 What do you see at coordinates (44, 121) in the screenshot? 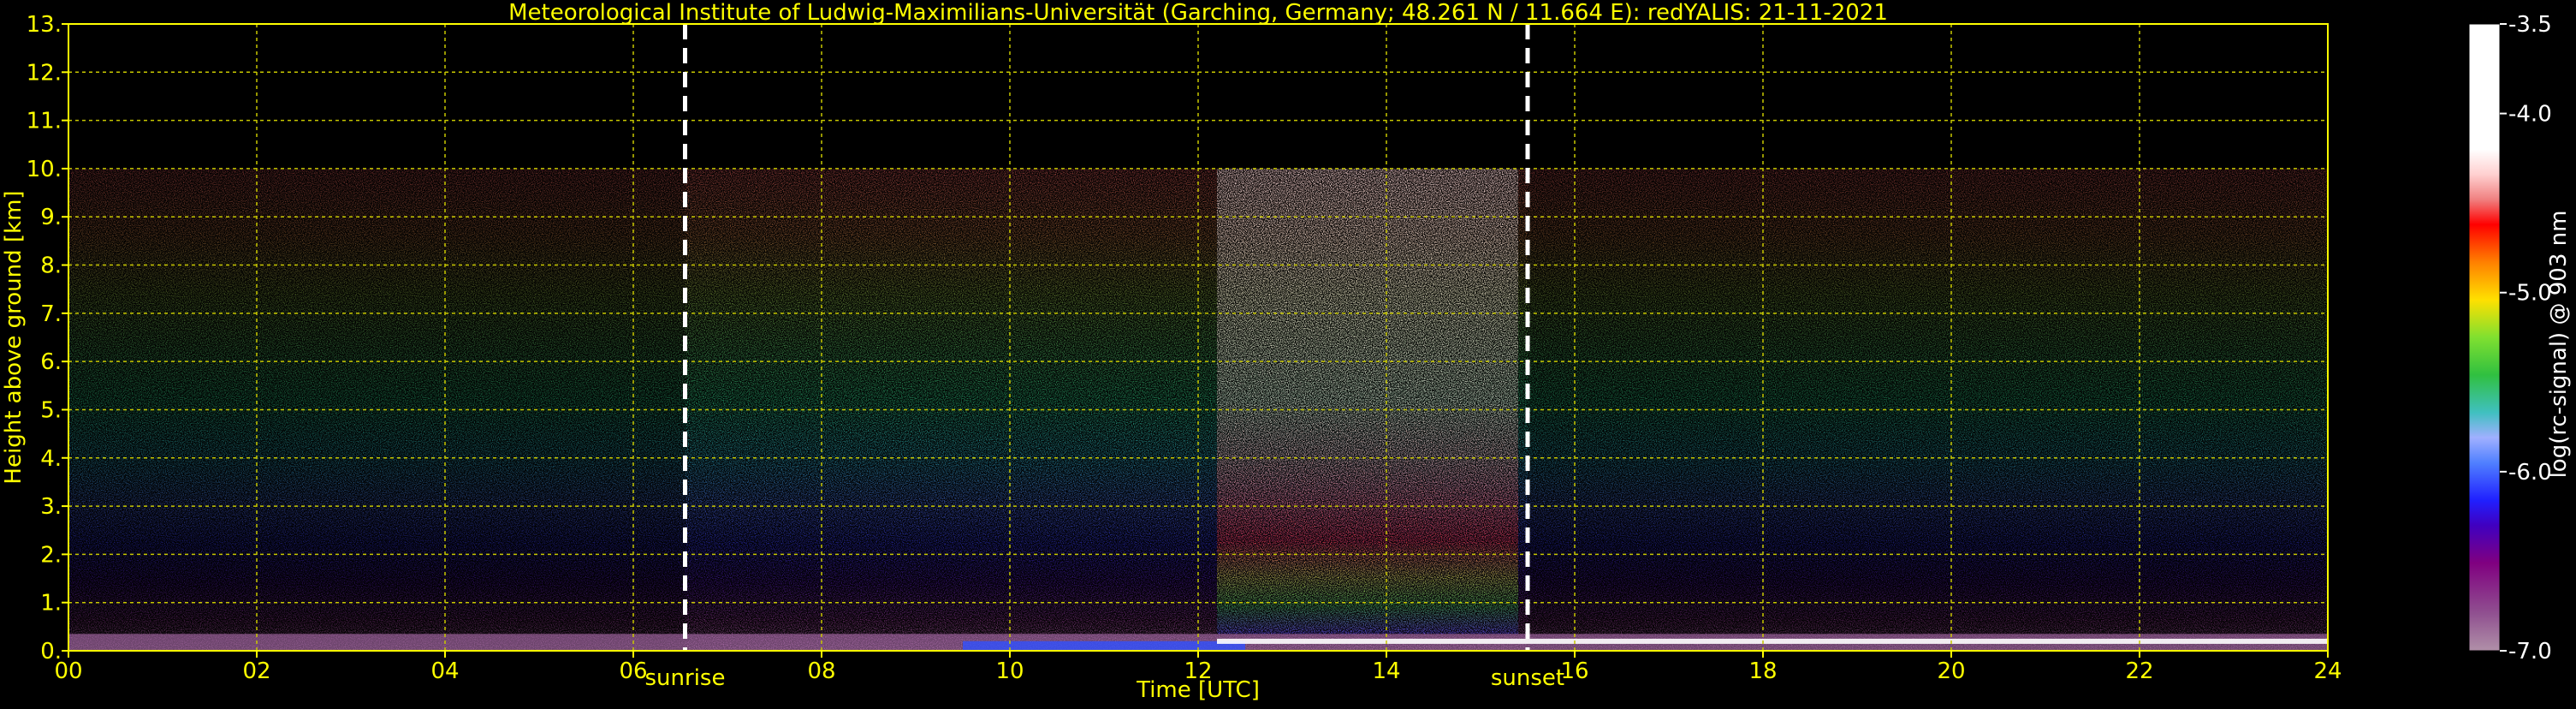
I see `y-tick-label: 11.` at bounding box center [44, 121].